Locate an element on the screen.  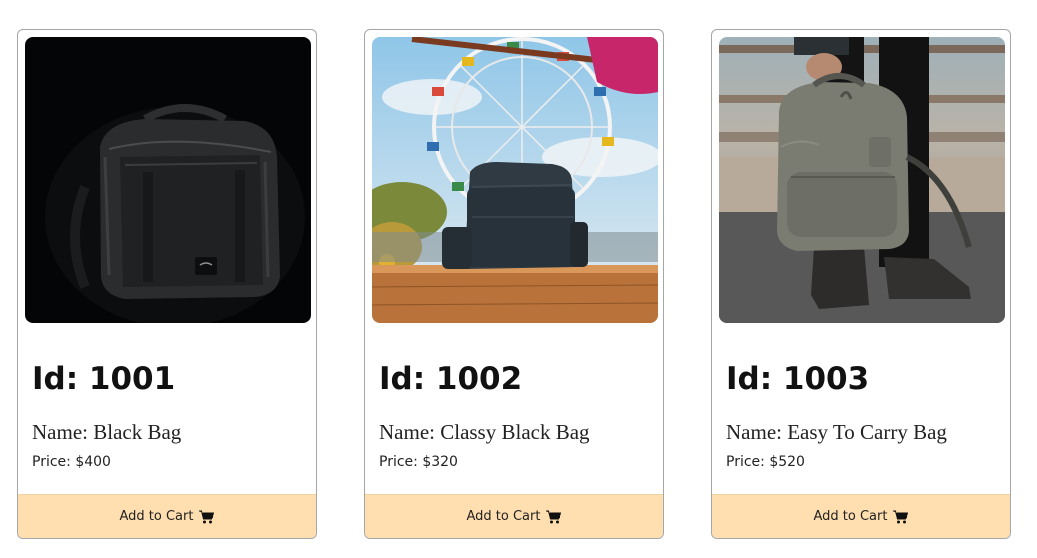
product-price: Price: $400 is located at coordinates (71, 462).